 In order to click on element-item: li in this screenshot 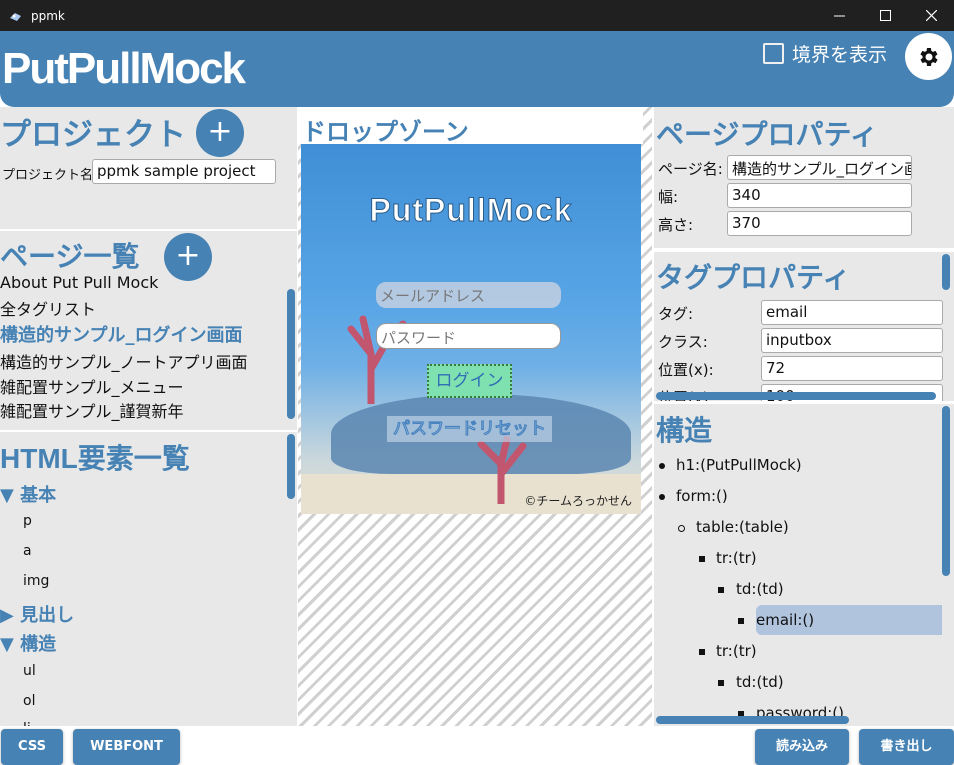, I will do `click(27, 723)`.